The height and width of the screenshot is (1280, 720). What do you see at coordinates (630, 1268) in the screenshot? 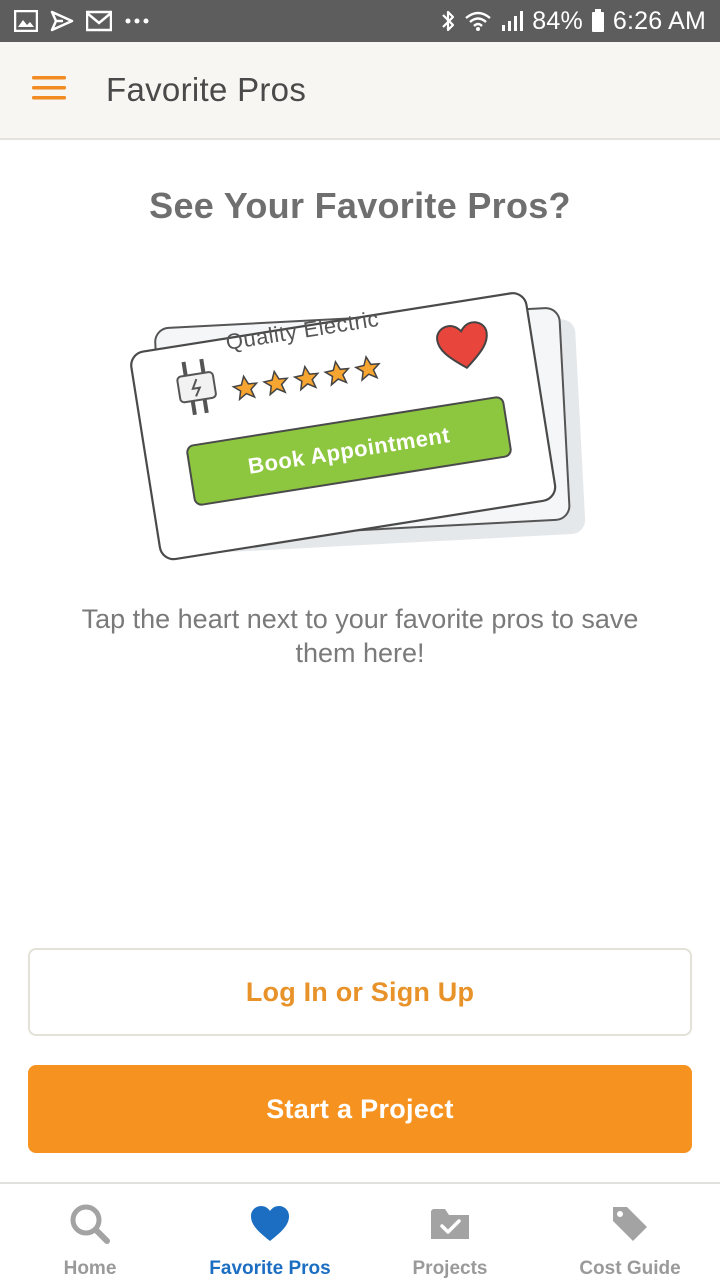
I see `nav-label-cost-guide: Cost Guide` at bounding box center [630, 1268].